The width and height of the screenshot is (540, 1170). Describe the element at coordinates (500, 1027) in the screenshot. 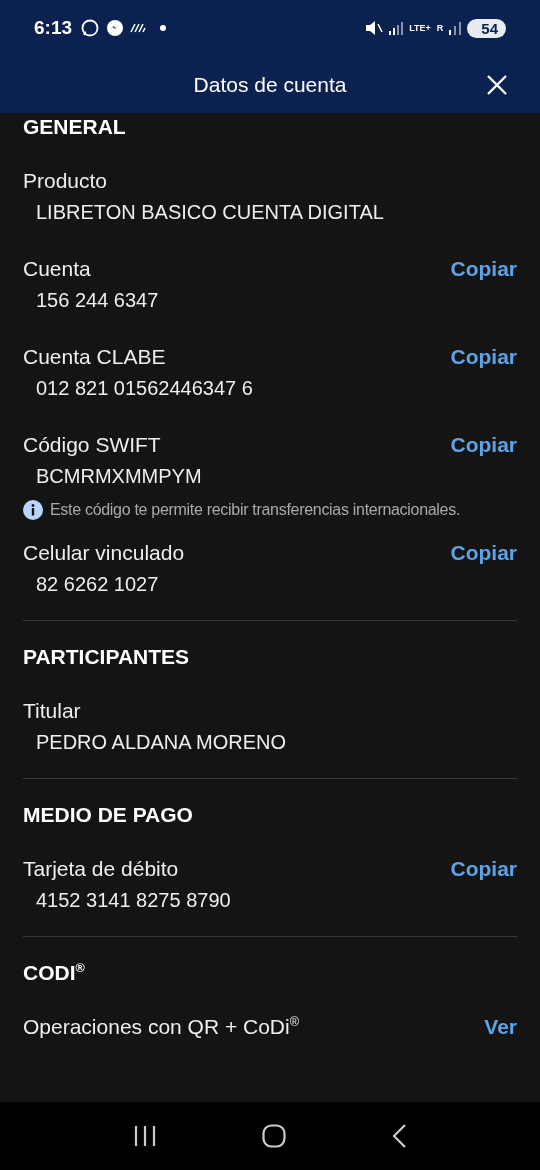

I see `action-link: Ver` at that location.